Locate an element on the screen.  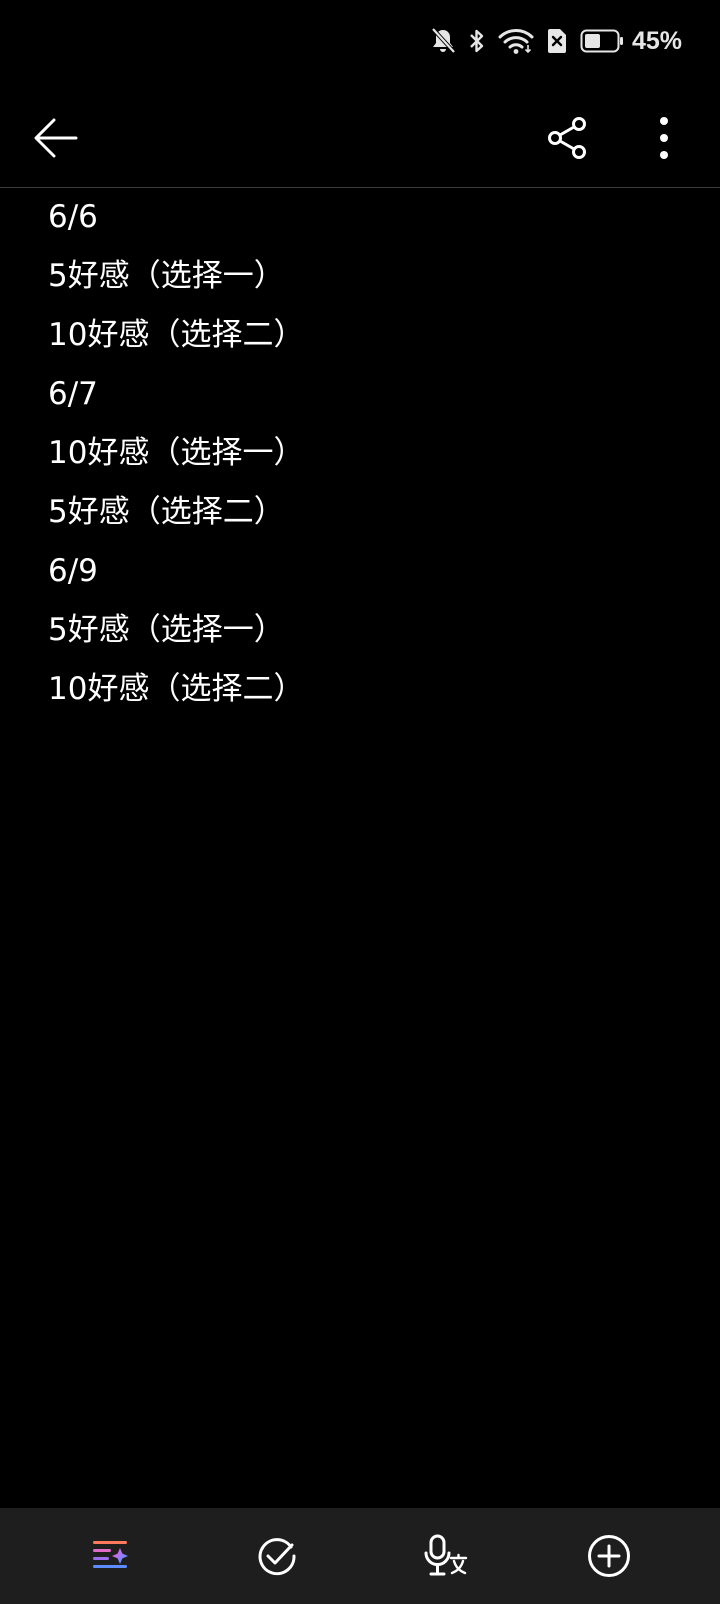
ai-format-icon is located at coordinates (110, 1554).